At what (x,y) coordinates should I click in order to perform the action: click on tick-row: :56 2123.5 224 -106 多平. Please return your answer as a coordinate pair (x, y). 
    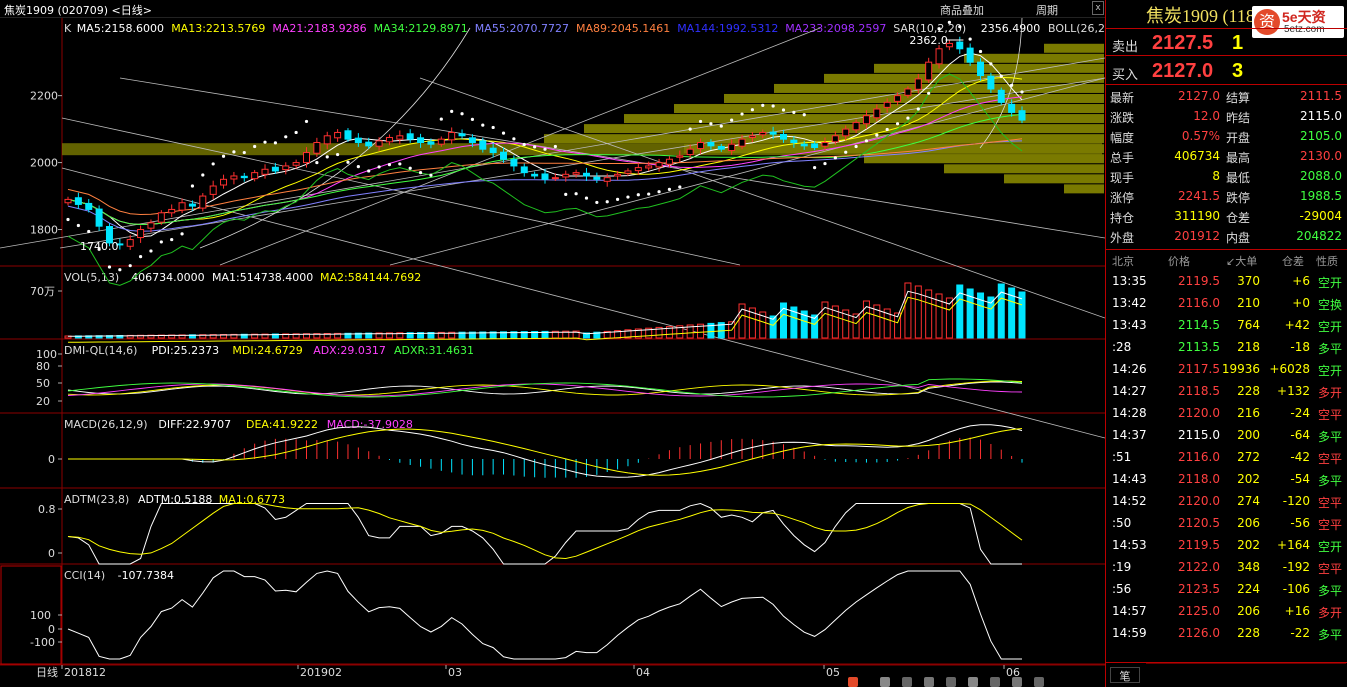
    Looking at the image, I should click on (1226, 589).